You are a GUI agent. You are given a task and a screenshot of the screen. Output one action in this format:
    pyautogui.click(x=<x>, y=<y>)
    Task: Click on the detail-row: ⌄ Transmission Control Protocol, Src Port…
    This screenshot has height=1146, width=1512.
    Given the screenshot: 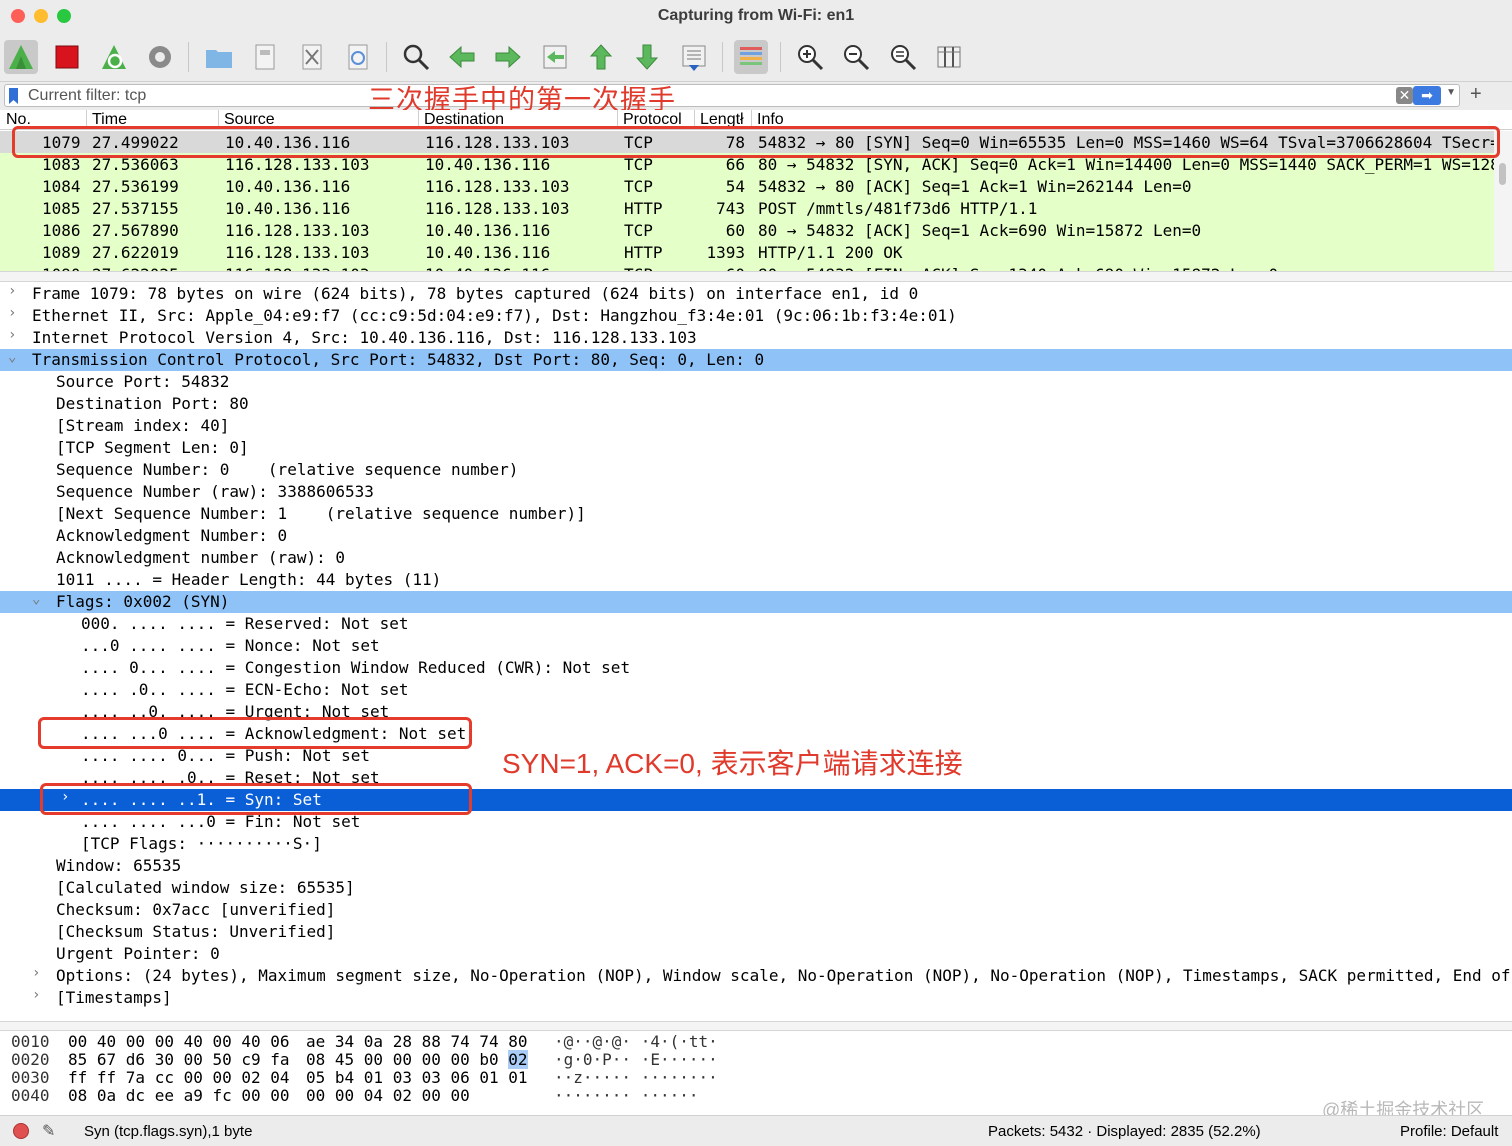 What is the action you would take?
    pyautogui.click(x=756, y=360)
    